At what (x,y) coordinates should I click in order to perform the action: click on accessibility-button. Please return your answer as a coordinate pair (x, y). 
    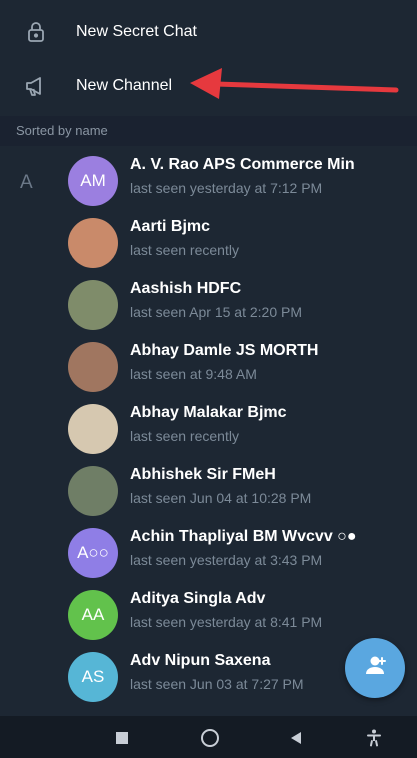
    Looking at the image, I should click on (374, 738).